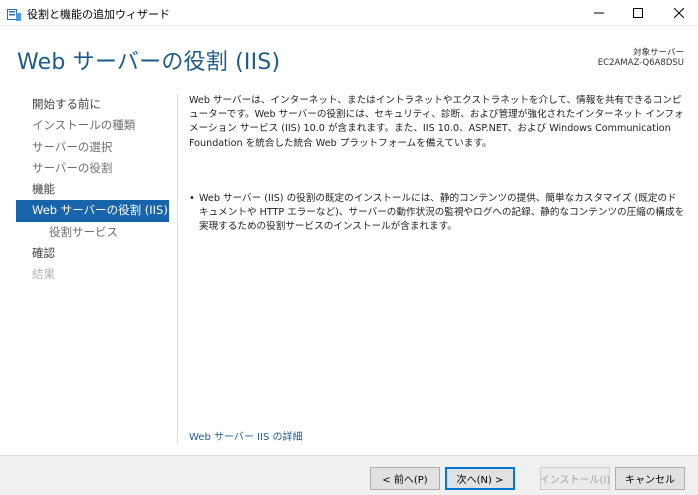 The image size is (698, 495). Describe the element at coordinates (349, 475) in the screenshot. I see `footer-bar: < 前へ(P) 次へ(N) > インストール(I) キャンセル` at that location.